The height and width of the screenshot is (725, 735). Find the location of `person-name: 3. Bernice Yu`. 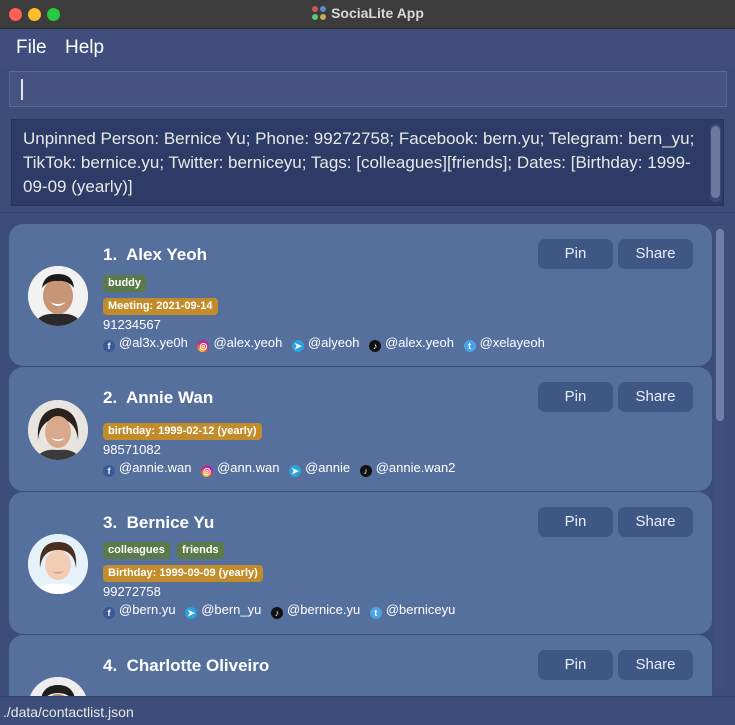

person-name: 3. Bernice Yu is located at coordinates (159, 522).